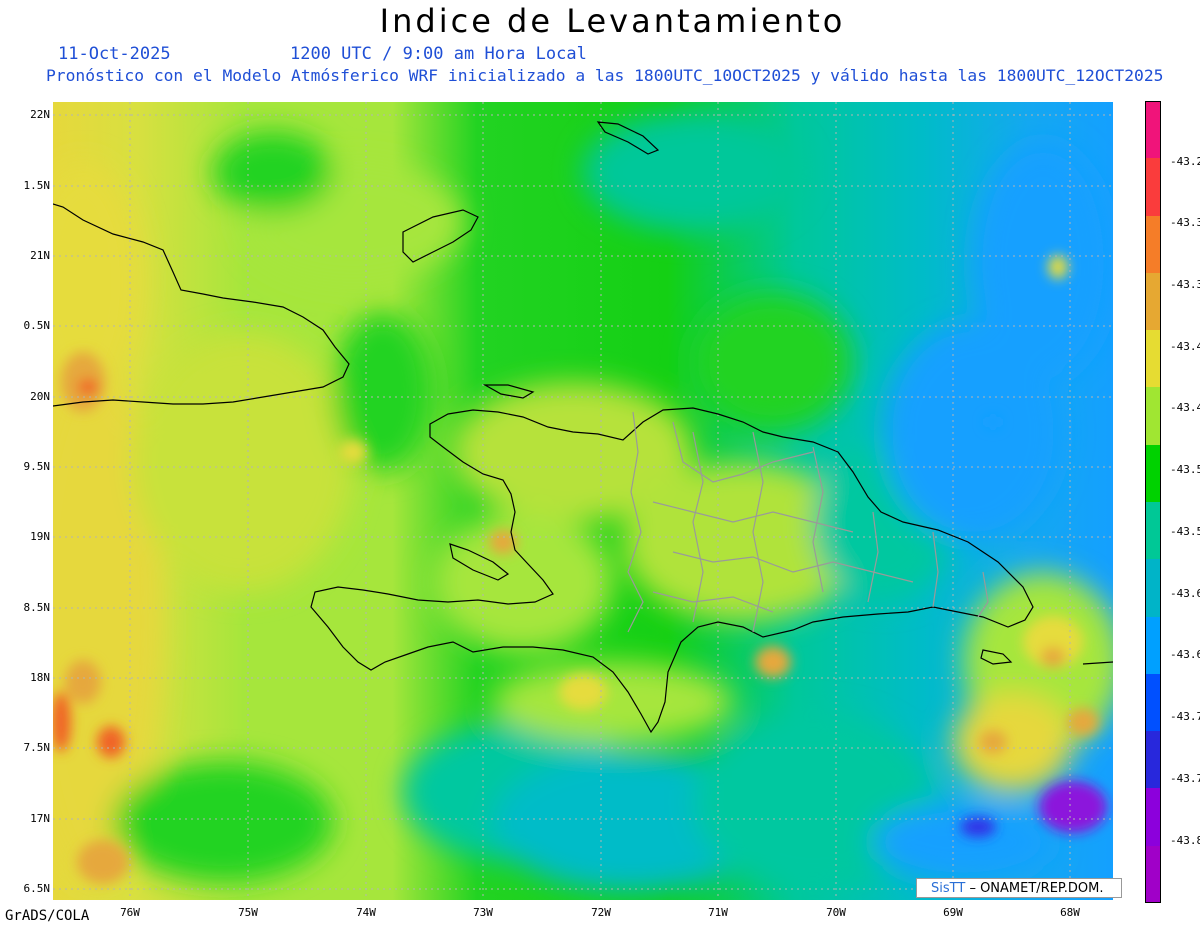 The image size is (1200, 927). What do you see at coordinates (1036, 888) in the screenshot?
I see `logo-org: – ONAMET/REP.DOM.` at bounding box center [1036, 888].